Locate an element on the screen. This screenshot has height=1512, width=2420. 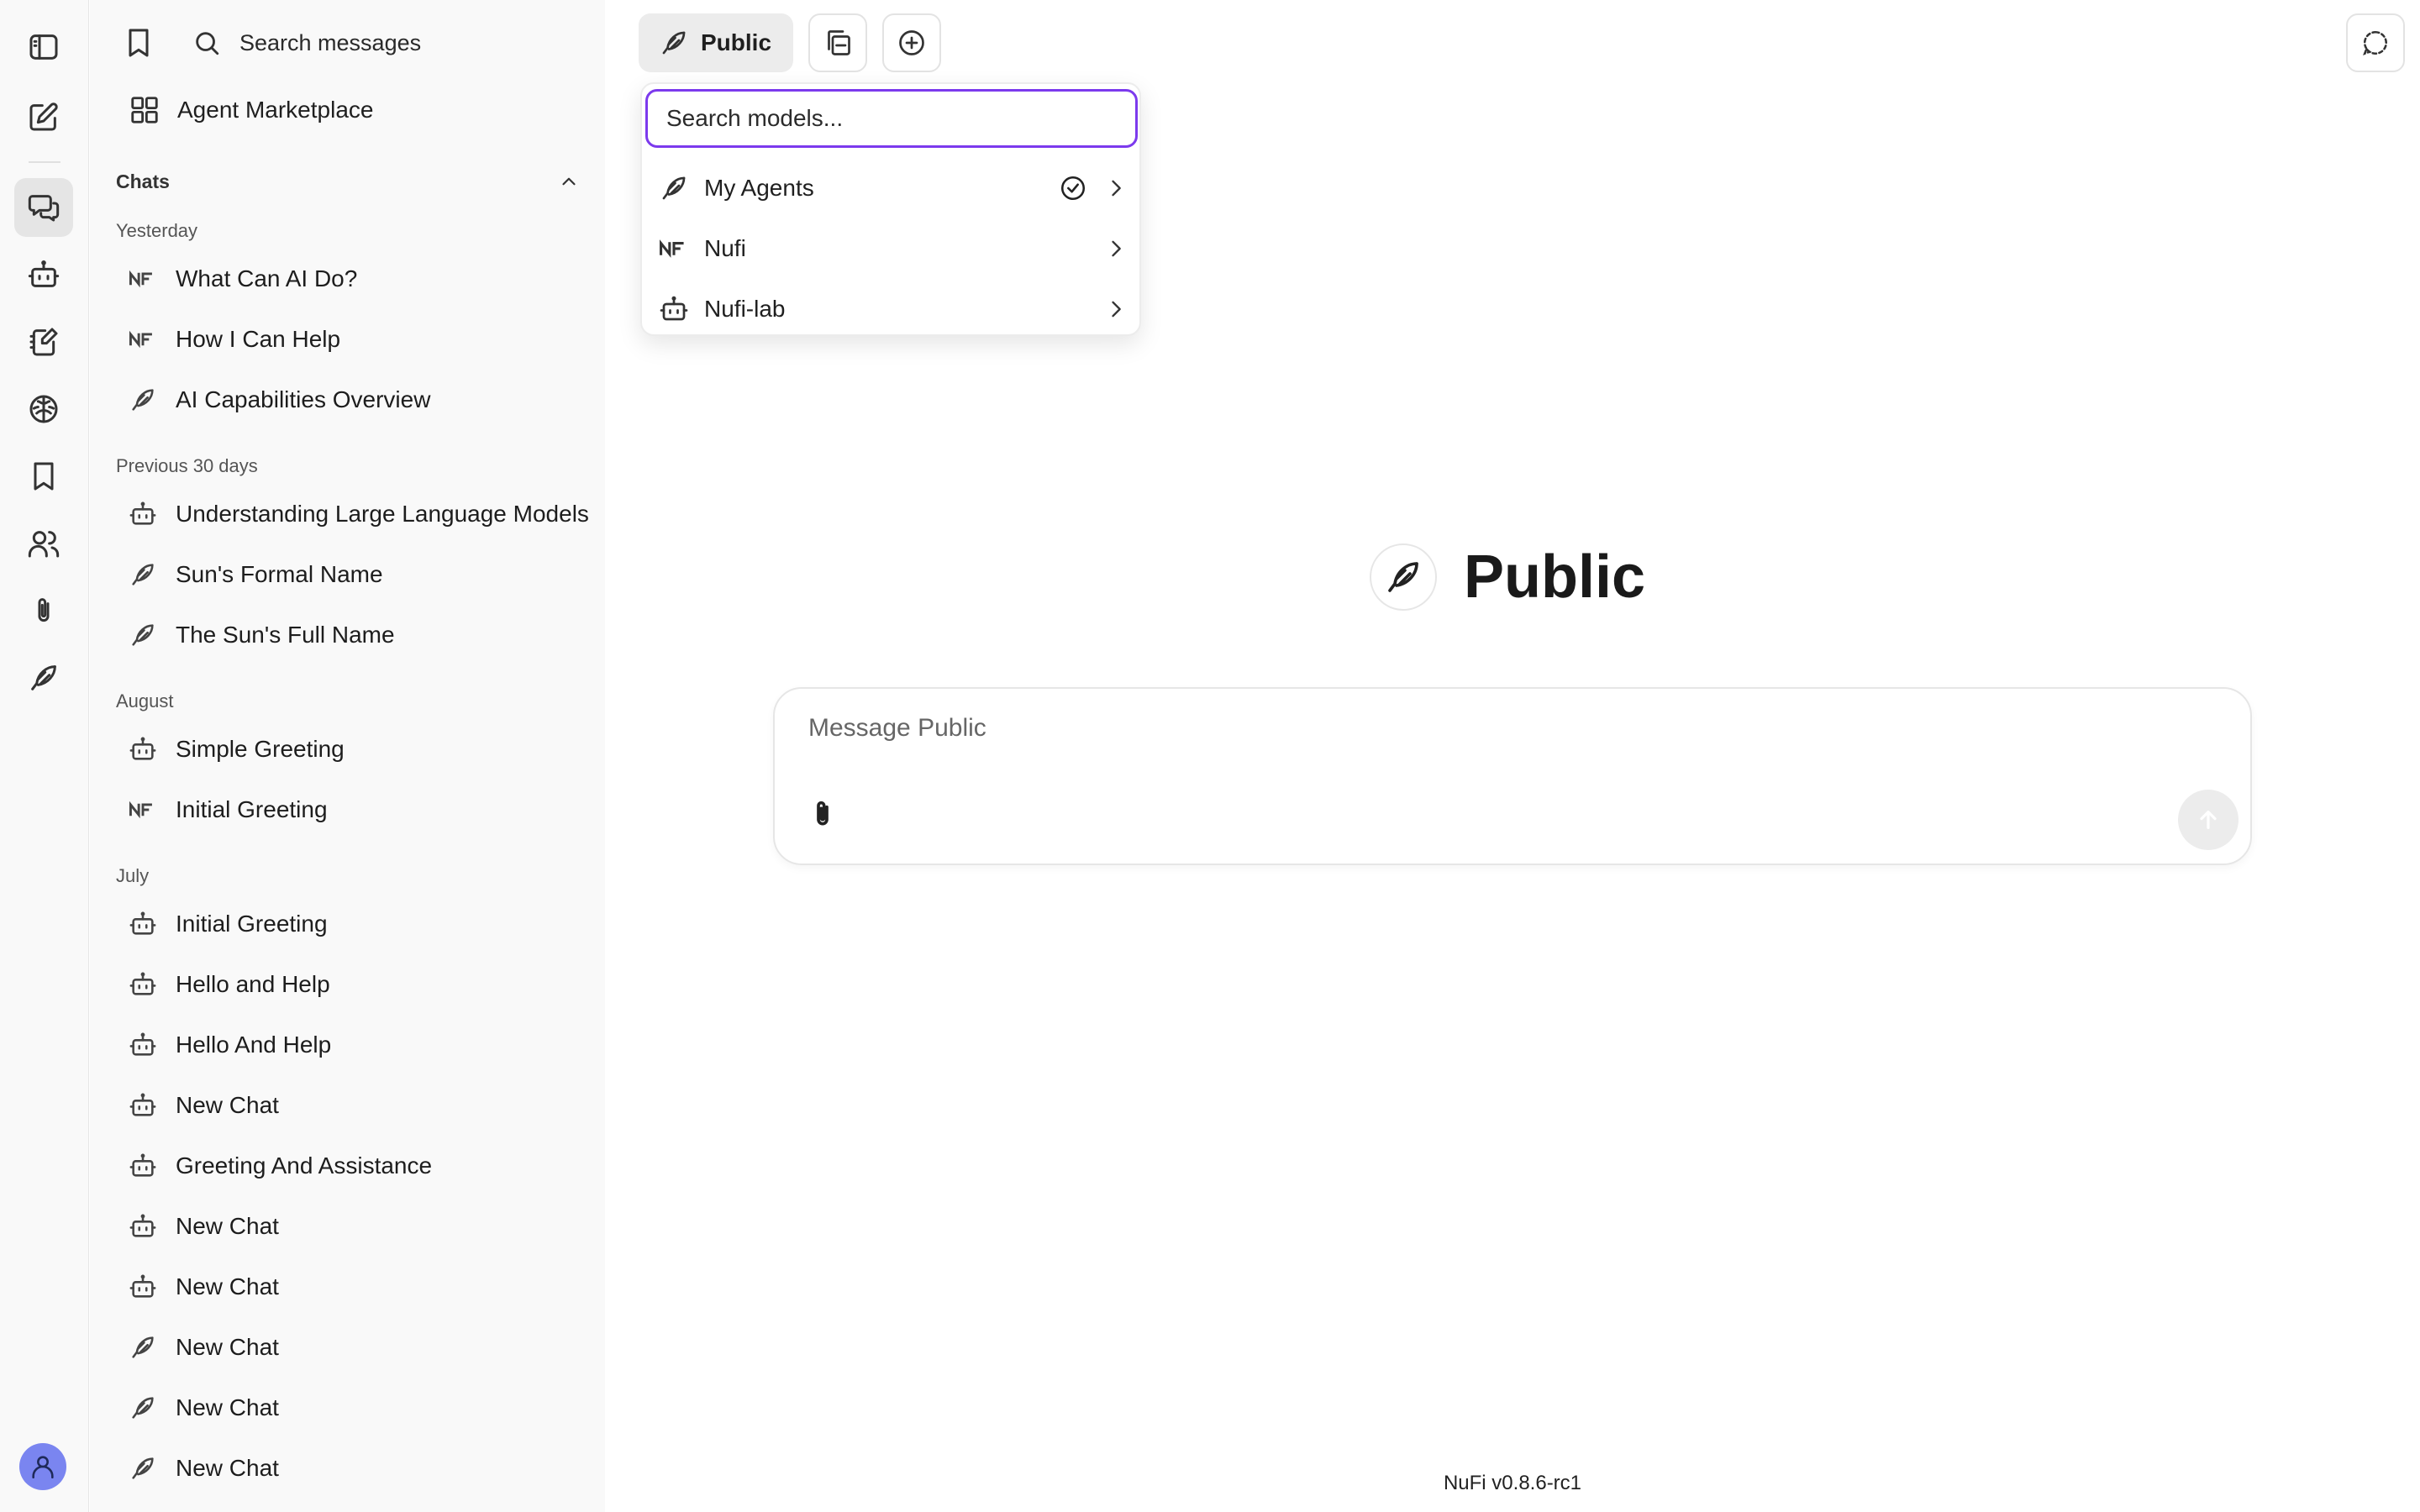
chat-title: How I Can Help is located at coordinates (258, 339).